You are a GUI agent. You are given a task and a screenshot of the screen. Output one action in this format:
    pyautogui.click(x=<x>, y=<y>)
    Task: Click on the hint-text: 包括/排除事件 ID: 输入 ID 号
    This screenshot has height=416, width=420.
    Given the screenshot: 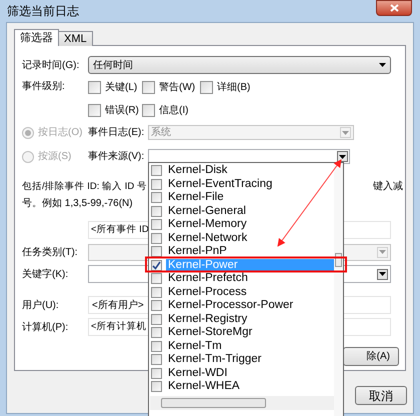 What is the action you would take?
    pyautogui.click(x=84, y=187)
    